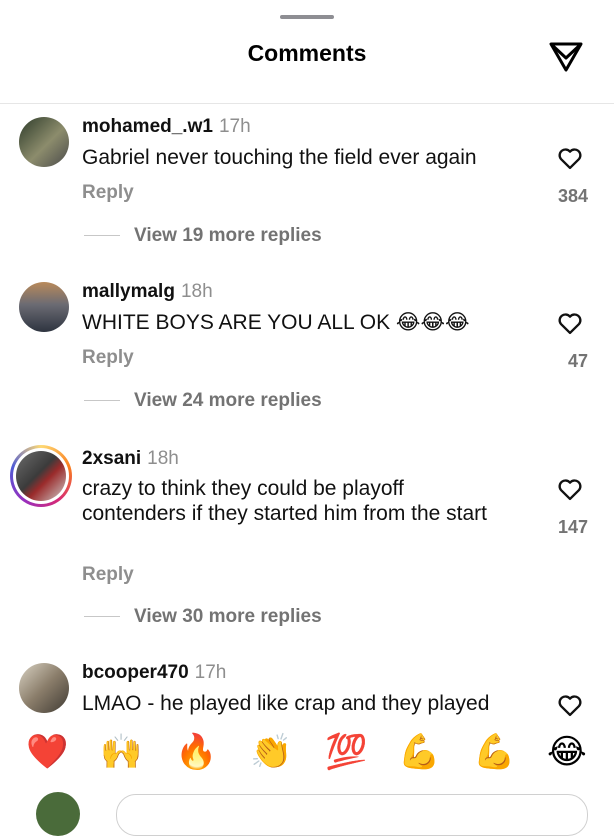  What do you see at coordinates (572, 196) in the screenshot?
I see `like-count: 384` at bounding box center [572, 196].